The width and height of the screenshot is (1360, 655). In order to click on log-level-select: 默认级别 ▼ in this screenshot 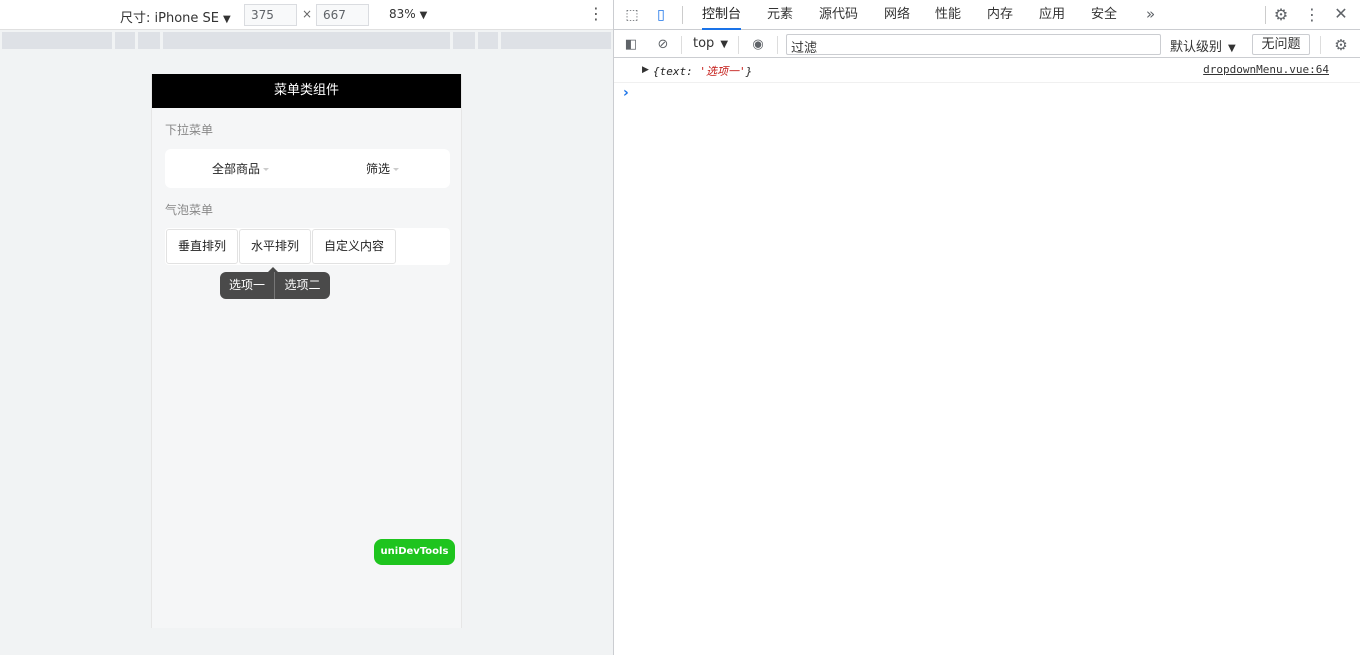, I will do `click(1203, 45)`.